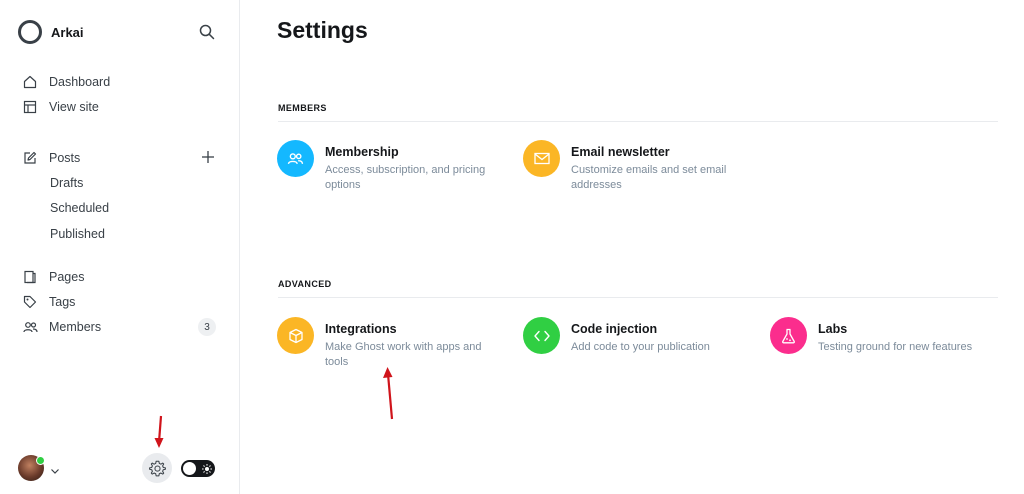 Image resolution: width=1024 pixels, height=494 pixels. Describe the element at coordinates (77, 234) in the screenshot. I see `sidebar-item-published: Published` at that location.